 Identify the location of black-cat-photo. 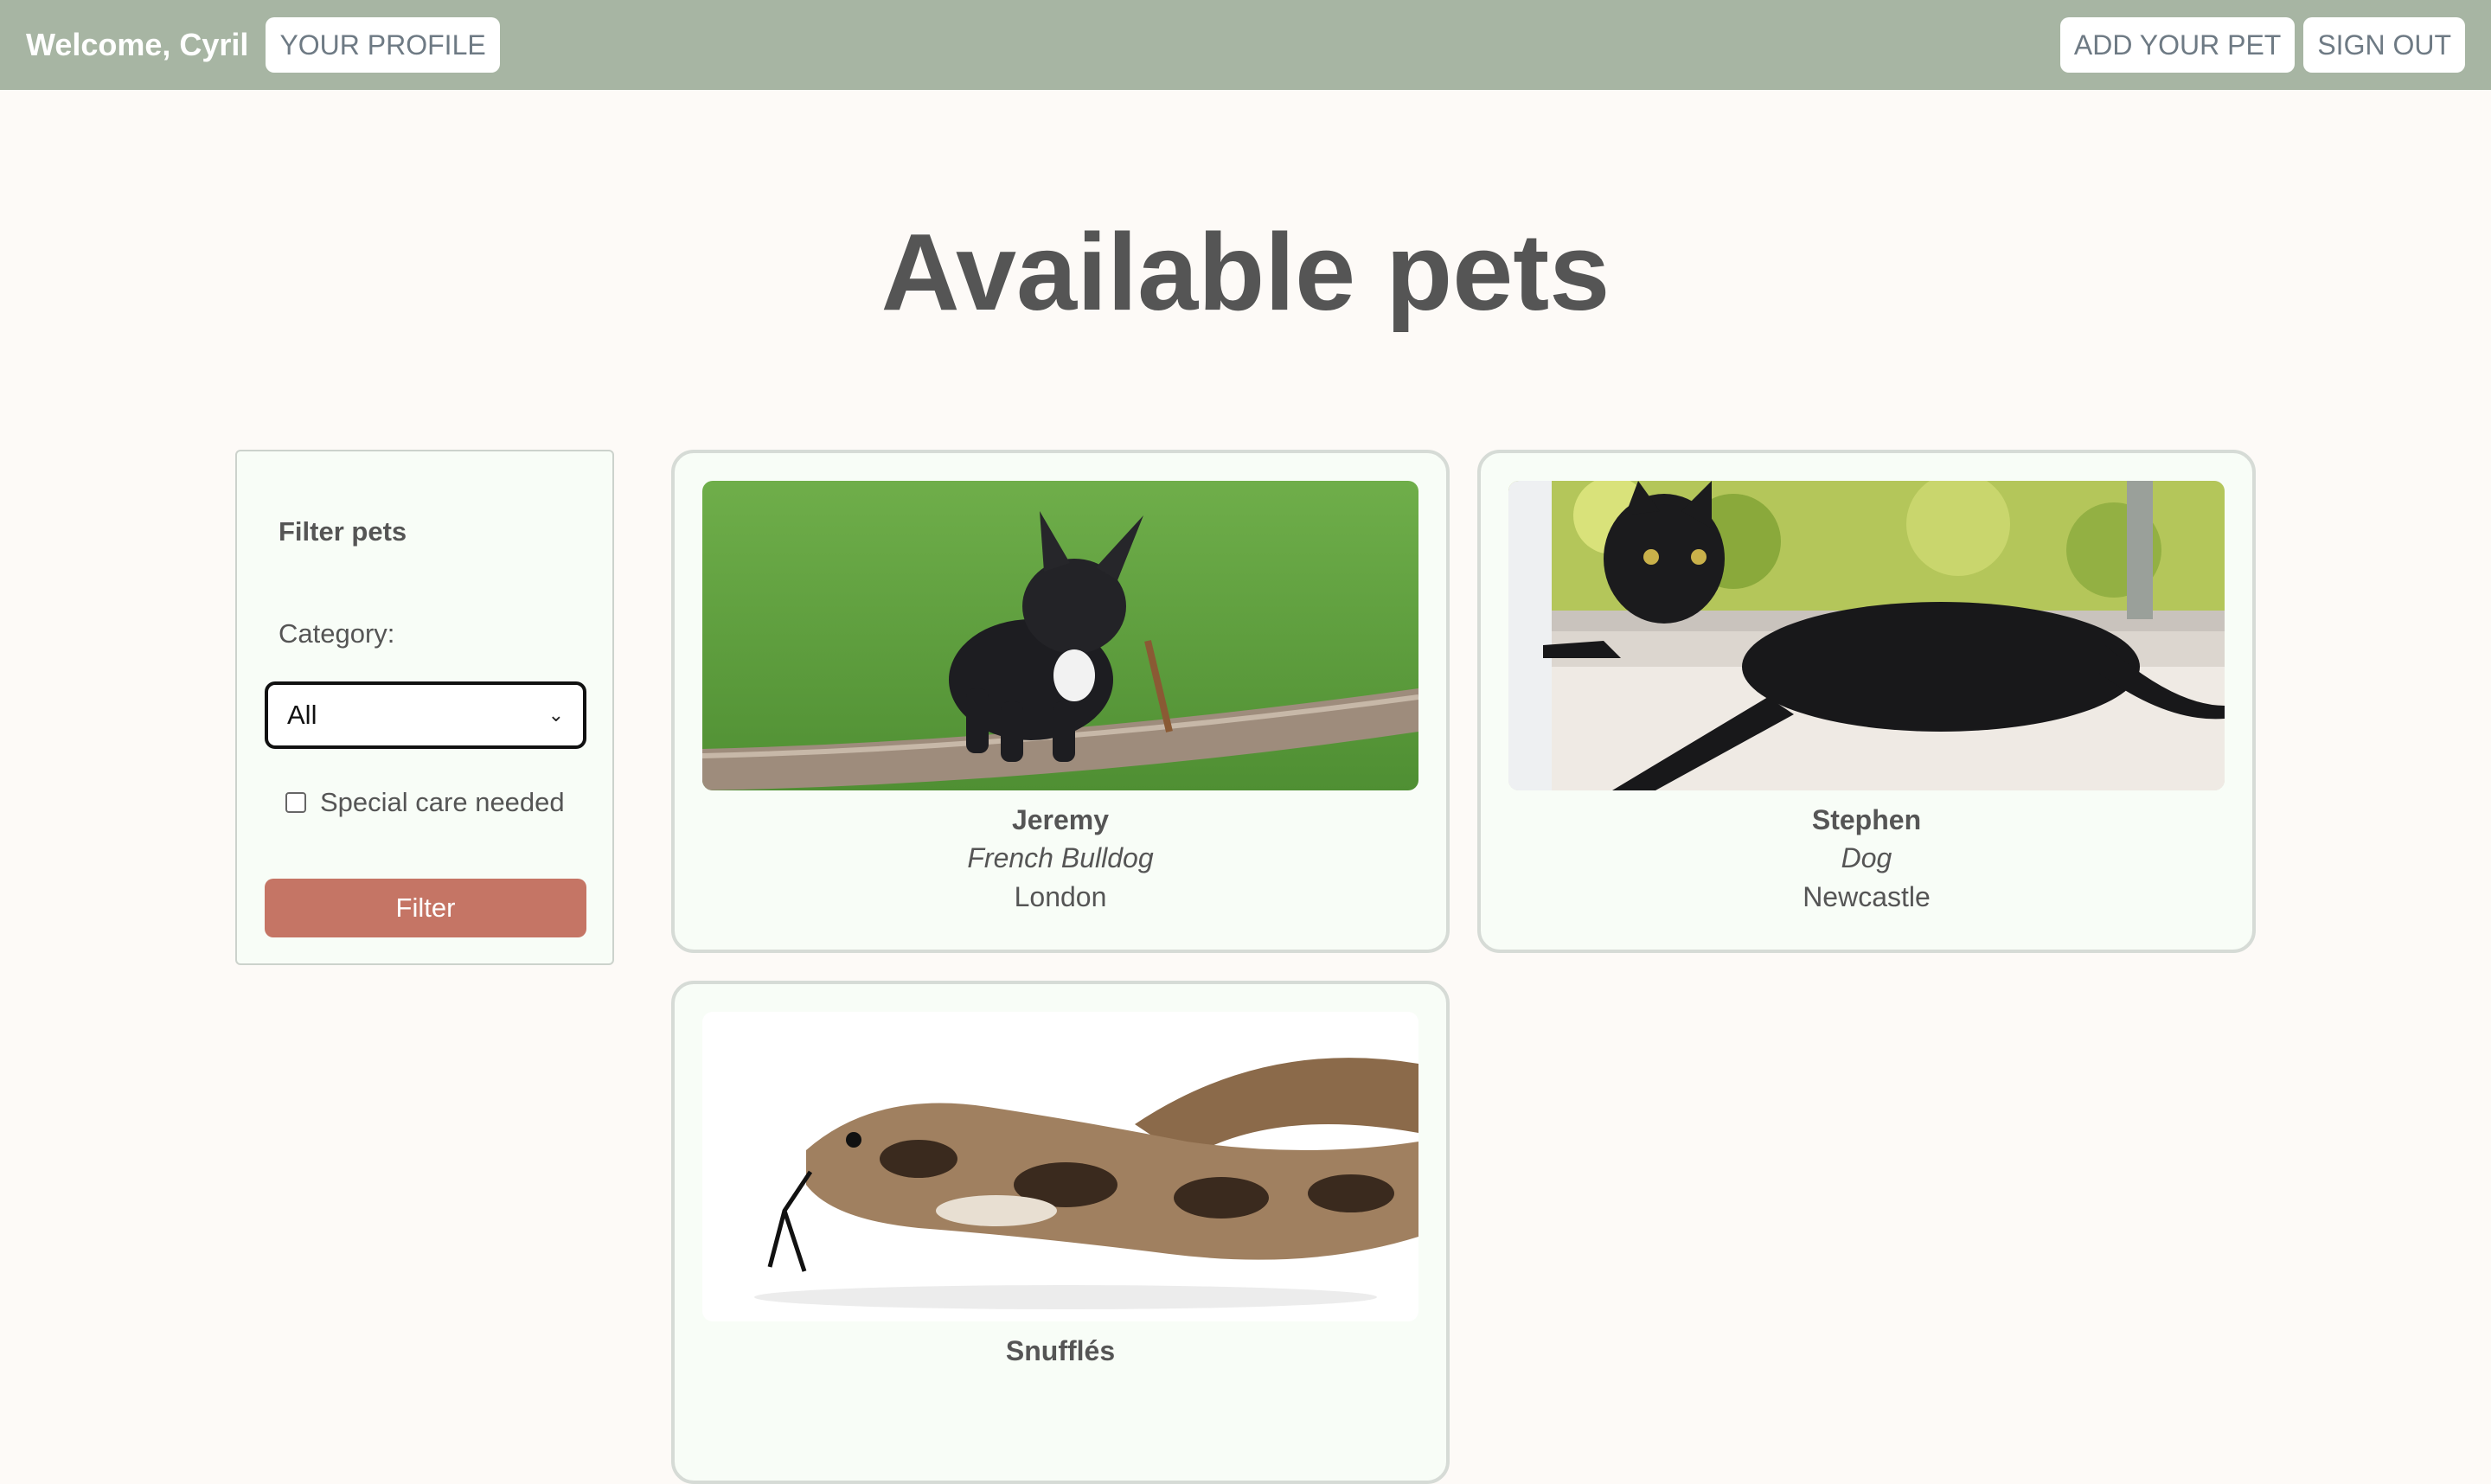
(1867, 635).